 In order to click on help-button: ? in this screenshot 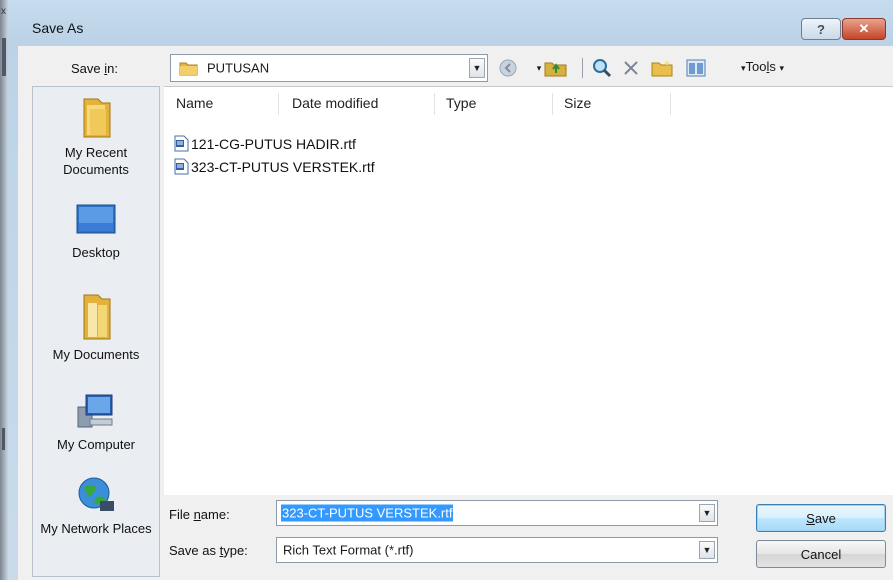, I will do `click(821, 29)`.